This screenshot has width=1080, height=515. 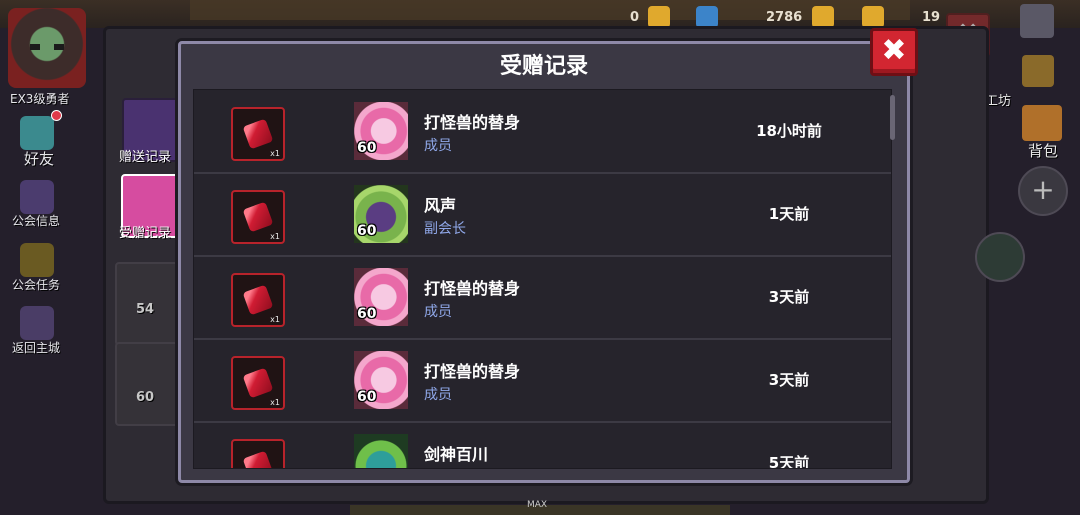 What do you see at coordinates (789, 461) in the screenshot?
I see `gift-time: 5天前` at bounding box center [789, 461].